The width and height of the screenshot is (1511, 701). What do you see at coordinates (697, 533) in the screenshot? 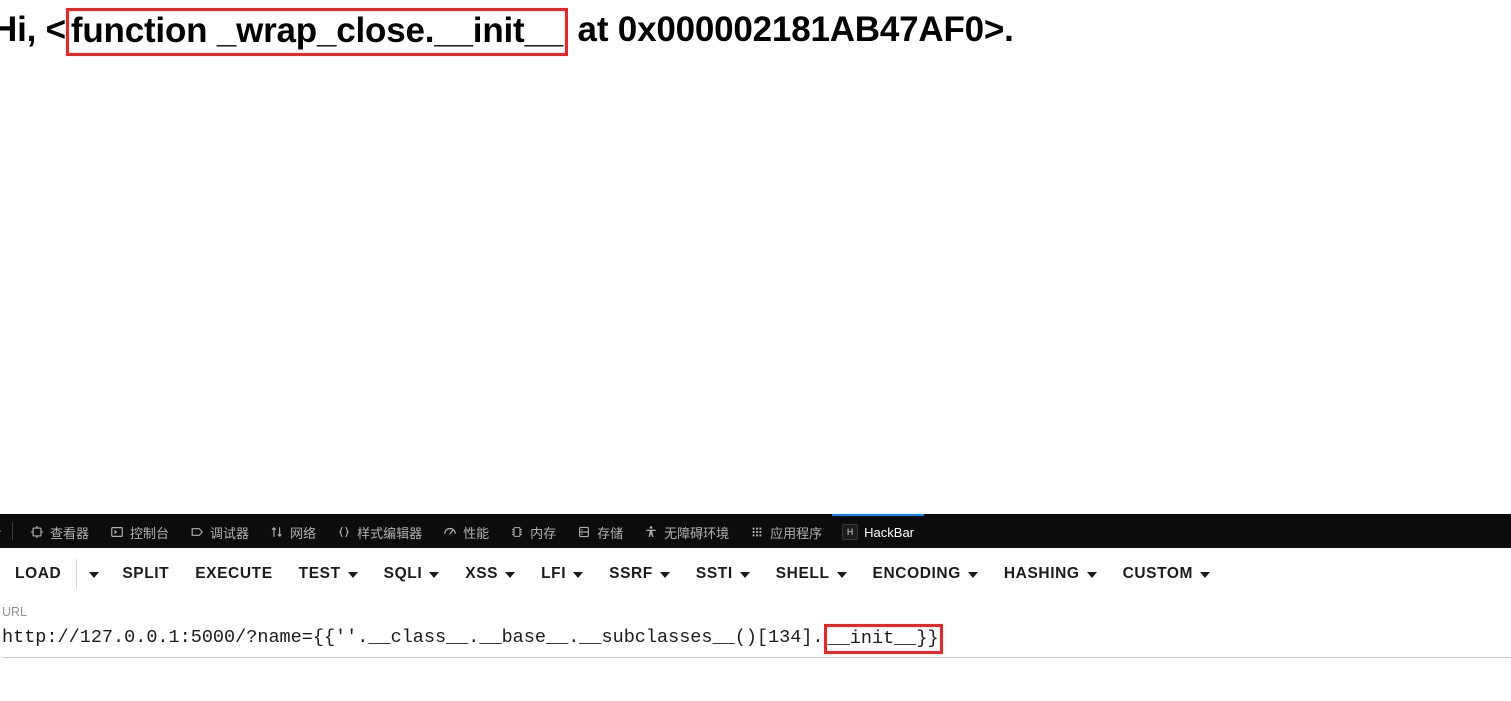
I see `devtools-tab-label: 无障碍环境` at bounding box center [697, 533].